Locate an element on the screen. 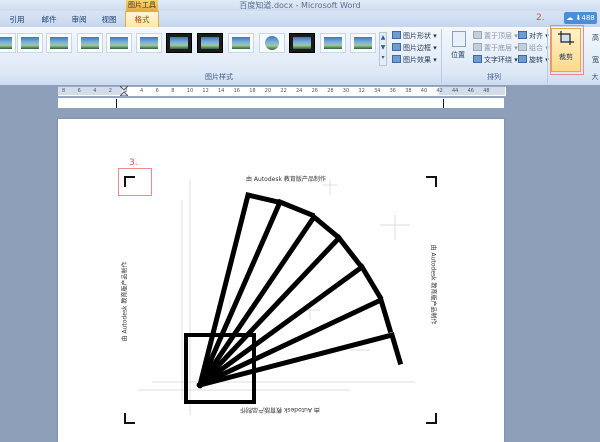 Image resolution: width=600 pixels, height=442 pixels. bring-to-front-button: 置于顶层 ▾ is located at coordinates (495, 36).